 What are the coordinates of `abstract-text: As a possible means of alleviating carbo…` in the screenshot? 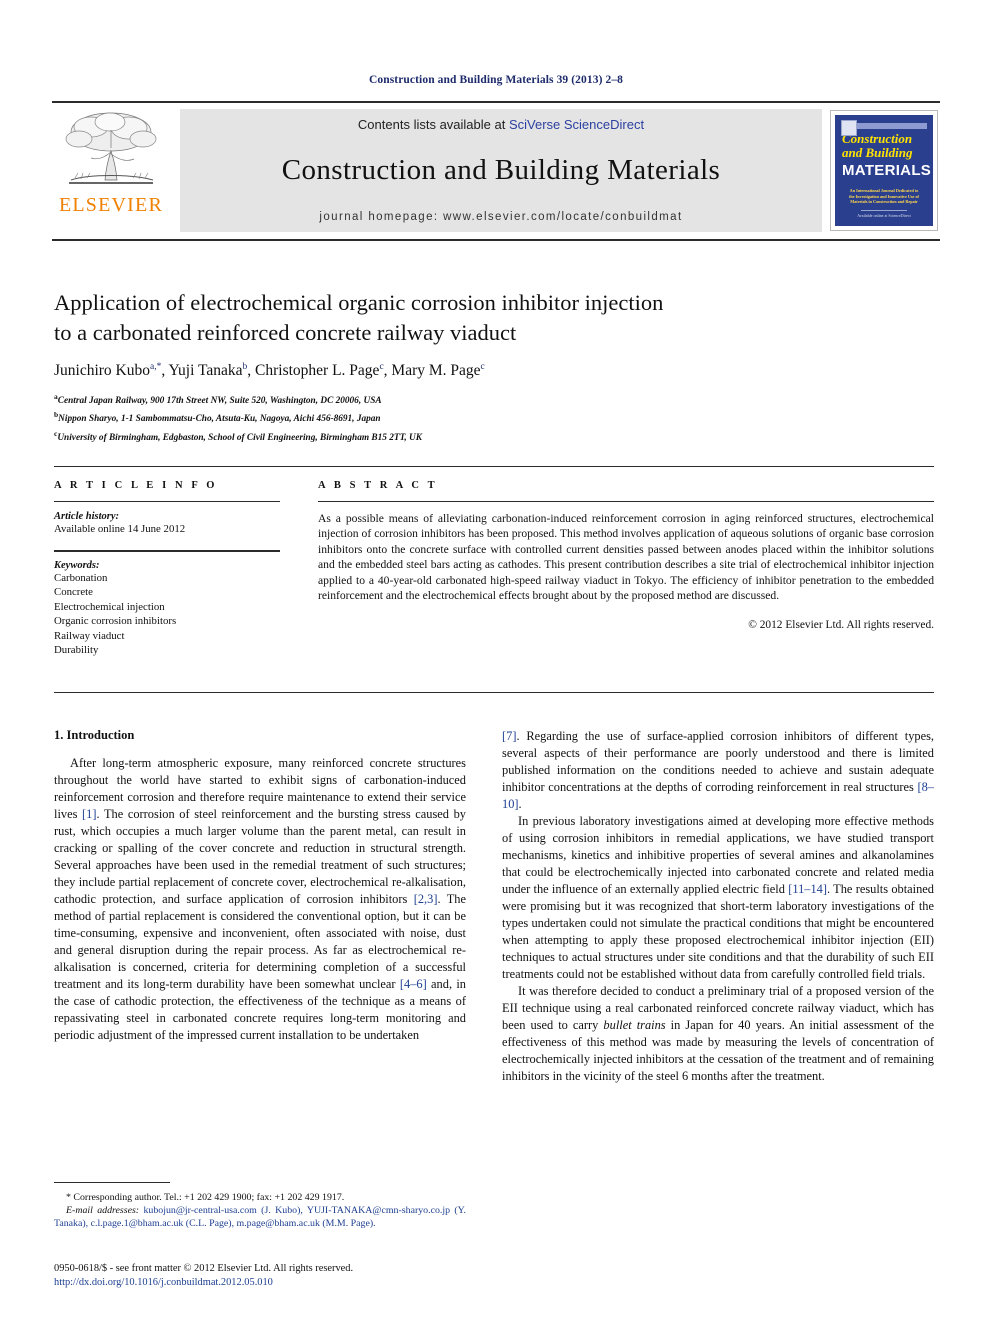 It's located at (626, 557).